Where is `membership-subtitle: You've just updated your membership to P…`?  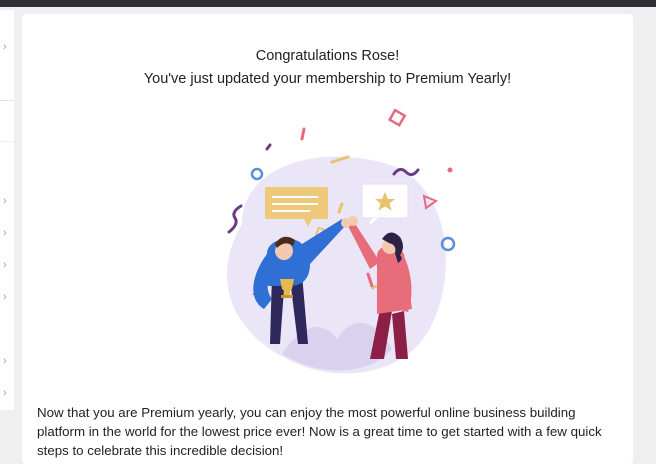 membership-subtitle: You've just updated your membership to P… is located at coordinates (327, 79).